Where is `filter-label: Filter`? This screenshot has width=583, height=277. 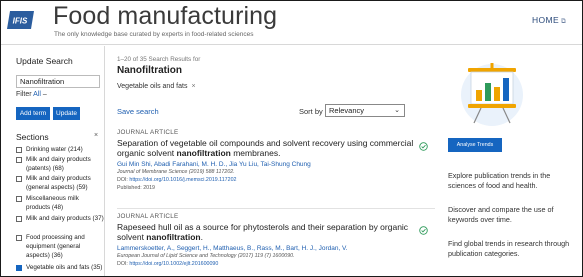 filter-label: Filter is located at coordinates (24, 94).